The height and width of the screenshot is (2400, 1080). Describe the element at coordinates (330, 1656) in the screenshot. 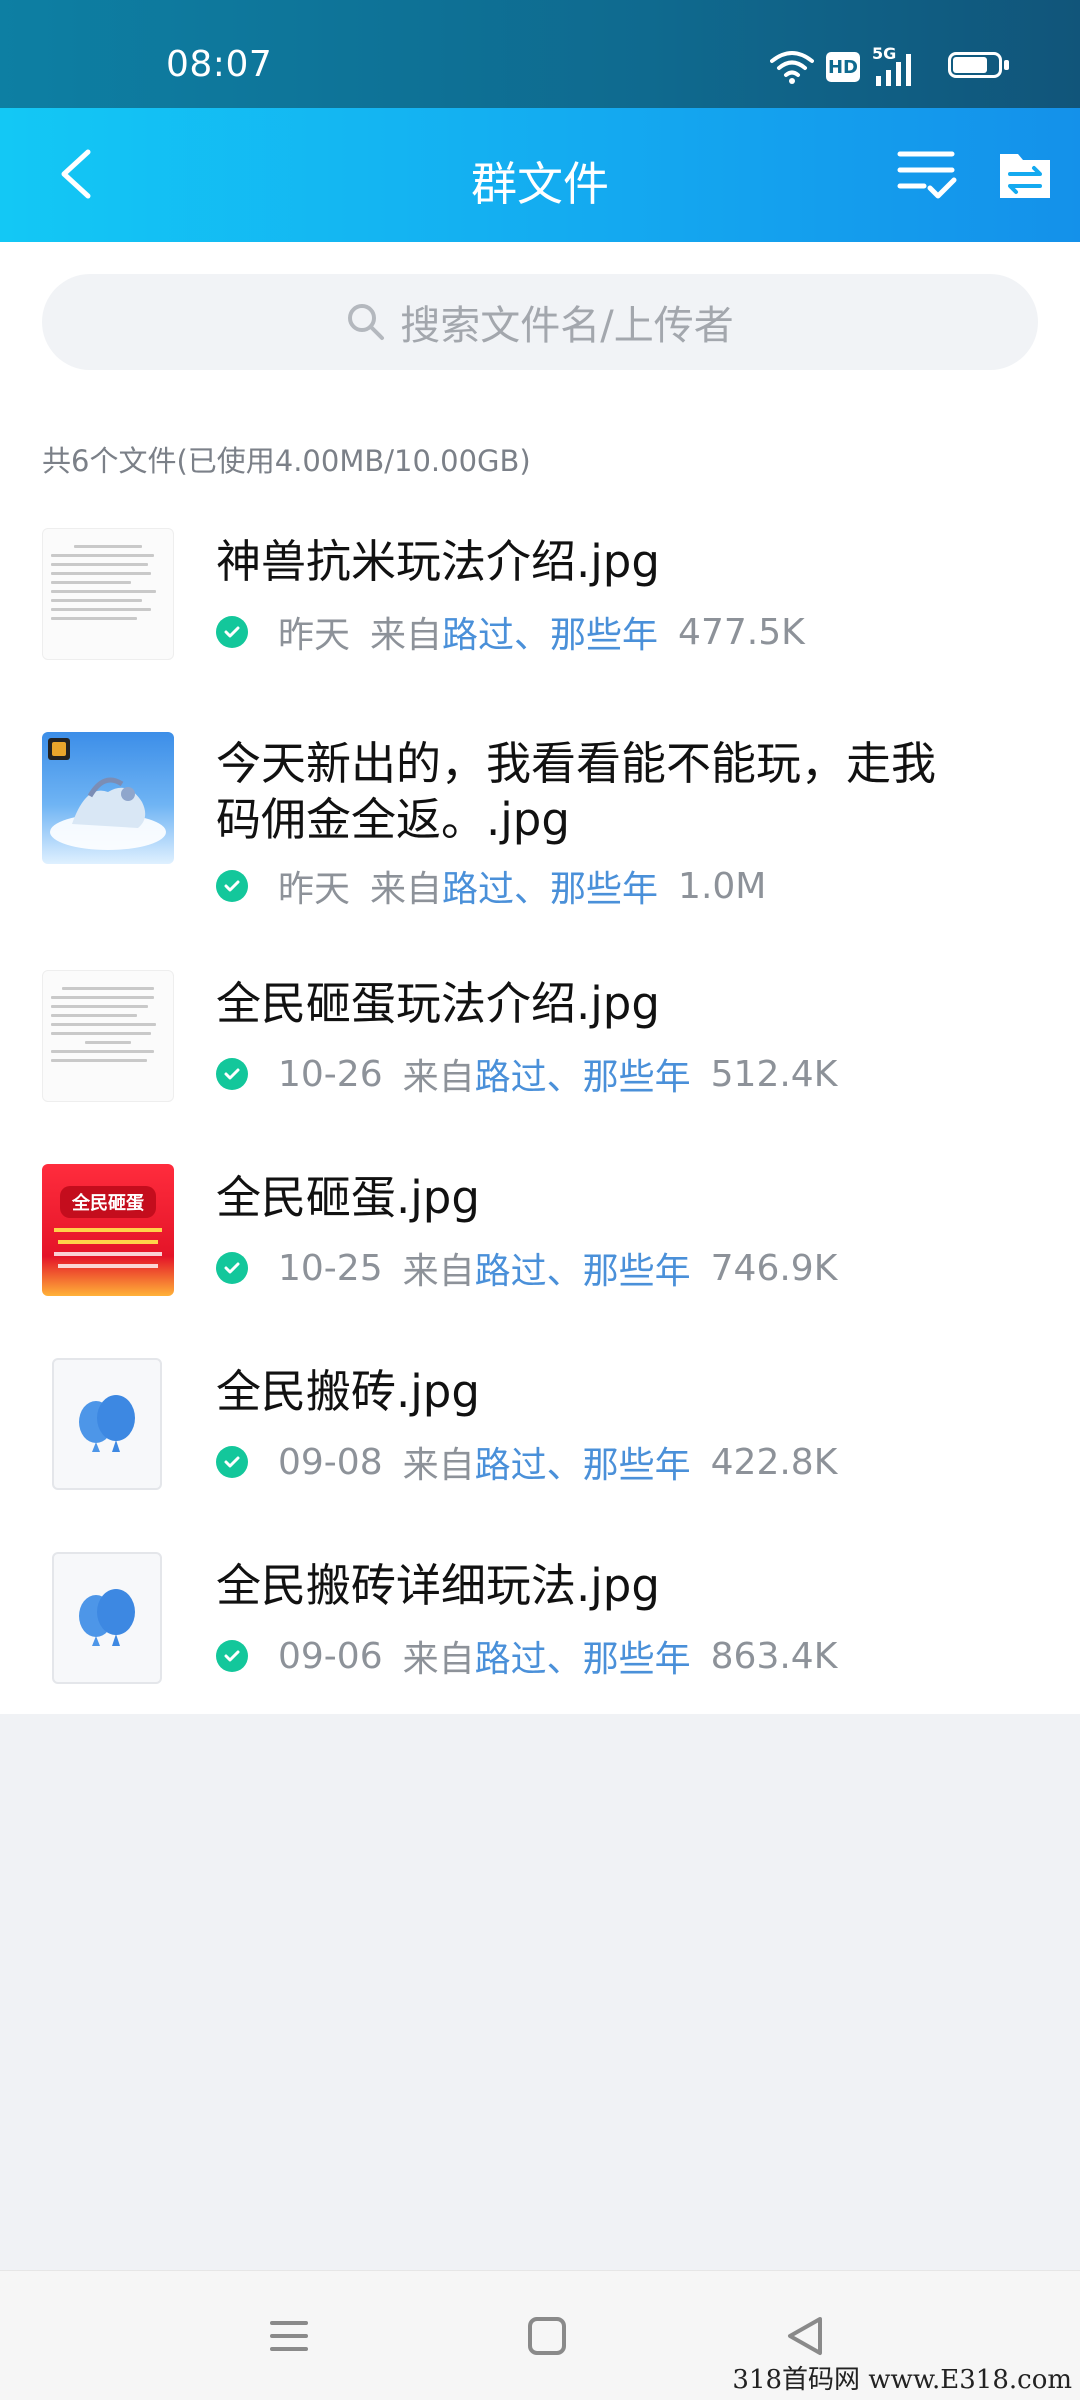

I see `file-date: 09-06` at that location.